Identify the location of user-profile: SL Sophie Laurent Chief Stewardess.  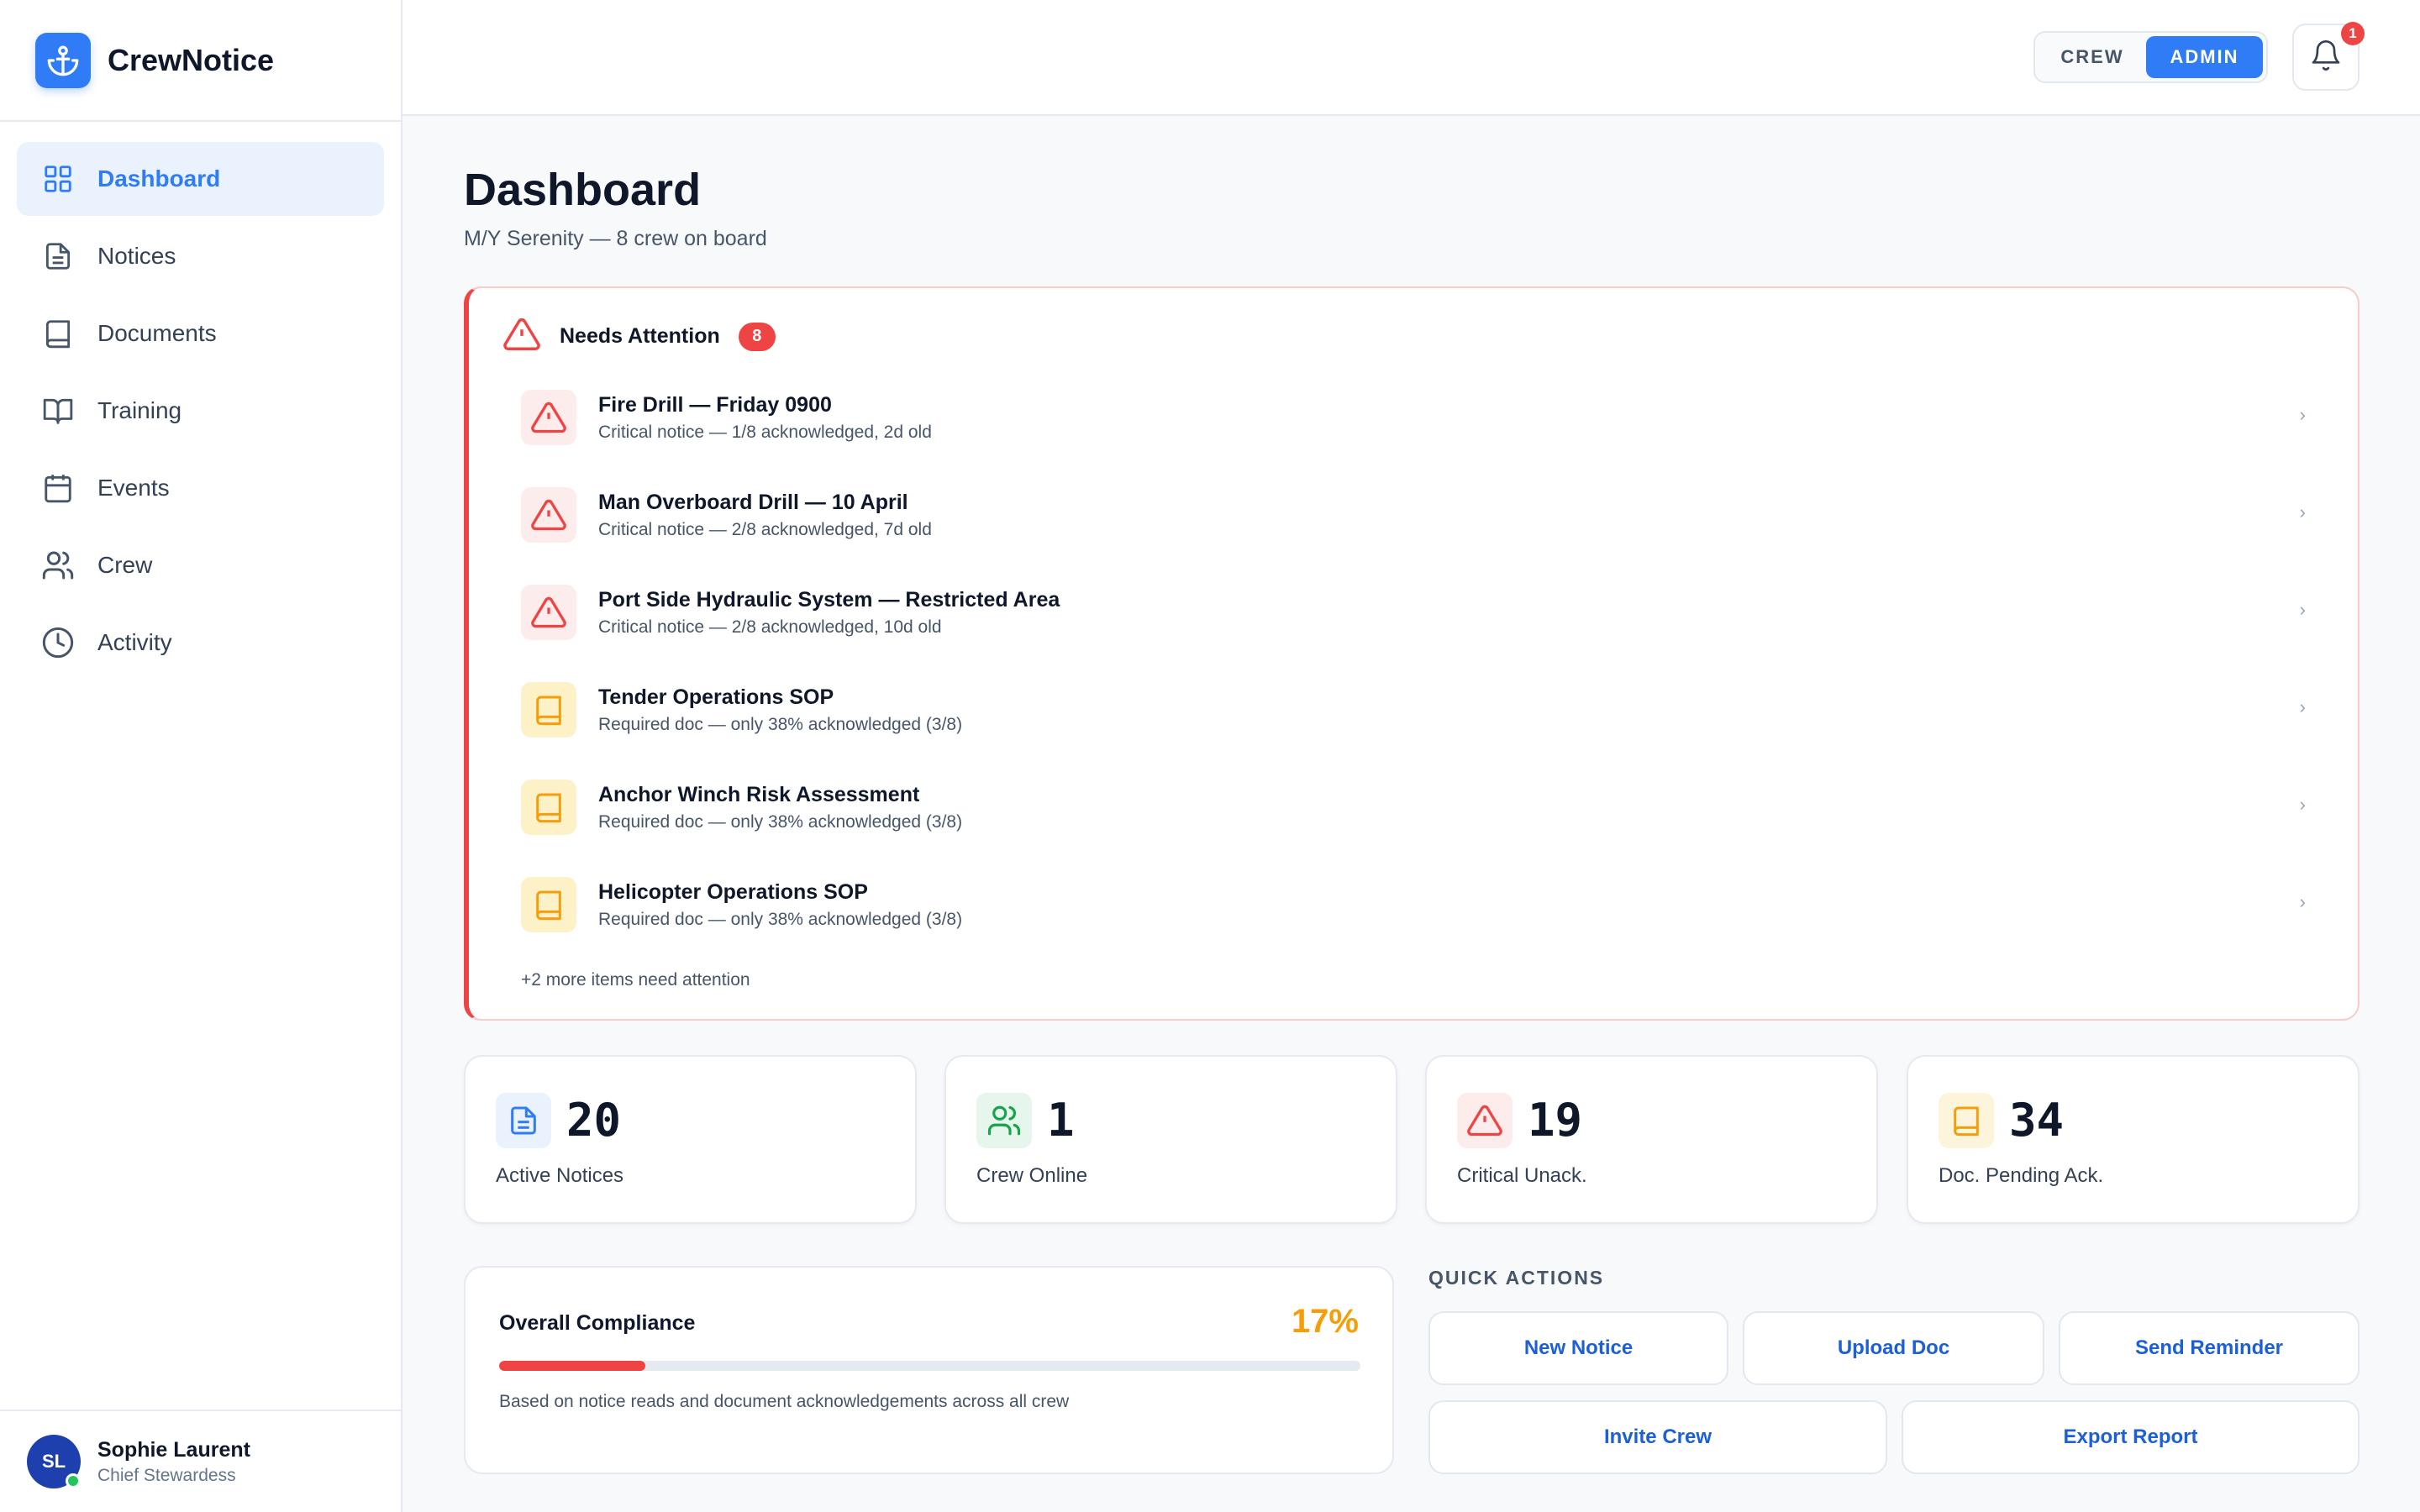
(200, 1461).